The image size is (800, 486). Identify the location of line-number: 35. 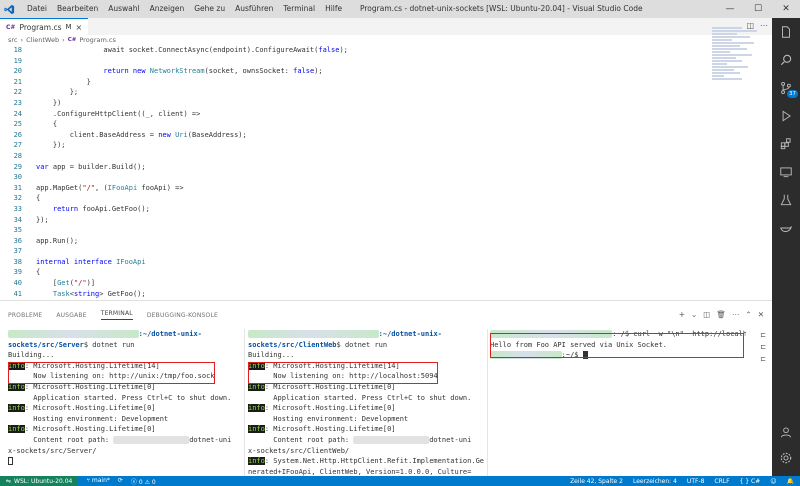
(17, 230).